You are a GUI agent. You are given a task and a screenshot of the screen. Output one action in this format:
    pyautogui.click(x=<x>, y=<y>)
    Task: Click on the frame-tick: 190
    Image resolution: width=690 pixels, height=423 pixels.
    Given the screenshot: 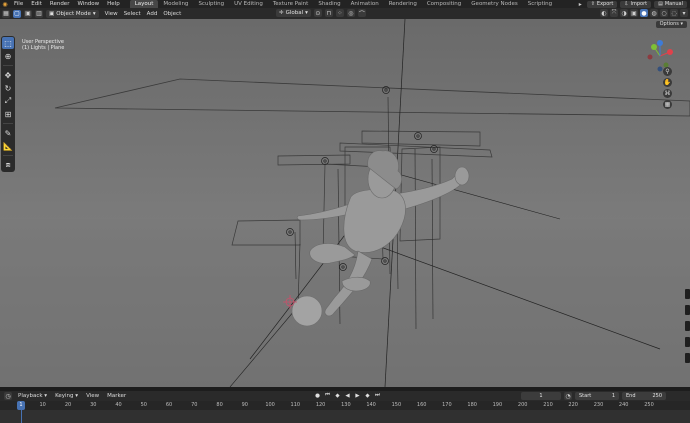 What is the action you would take?
    pyautogui.click(x=497, y=405)
    